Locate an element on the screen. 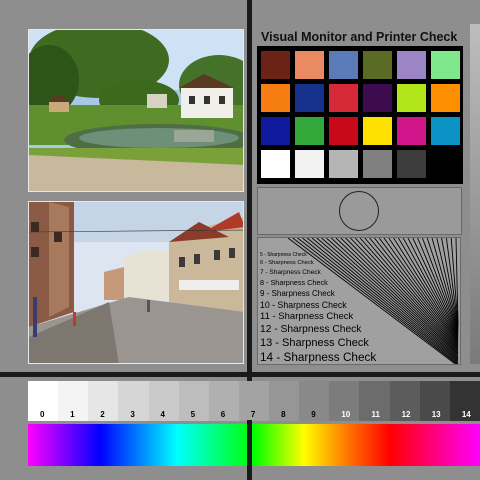 The image size is (480, 480). gray-step: 3 is located at coordinates (134, 401).